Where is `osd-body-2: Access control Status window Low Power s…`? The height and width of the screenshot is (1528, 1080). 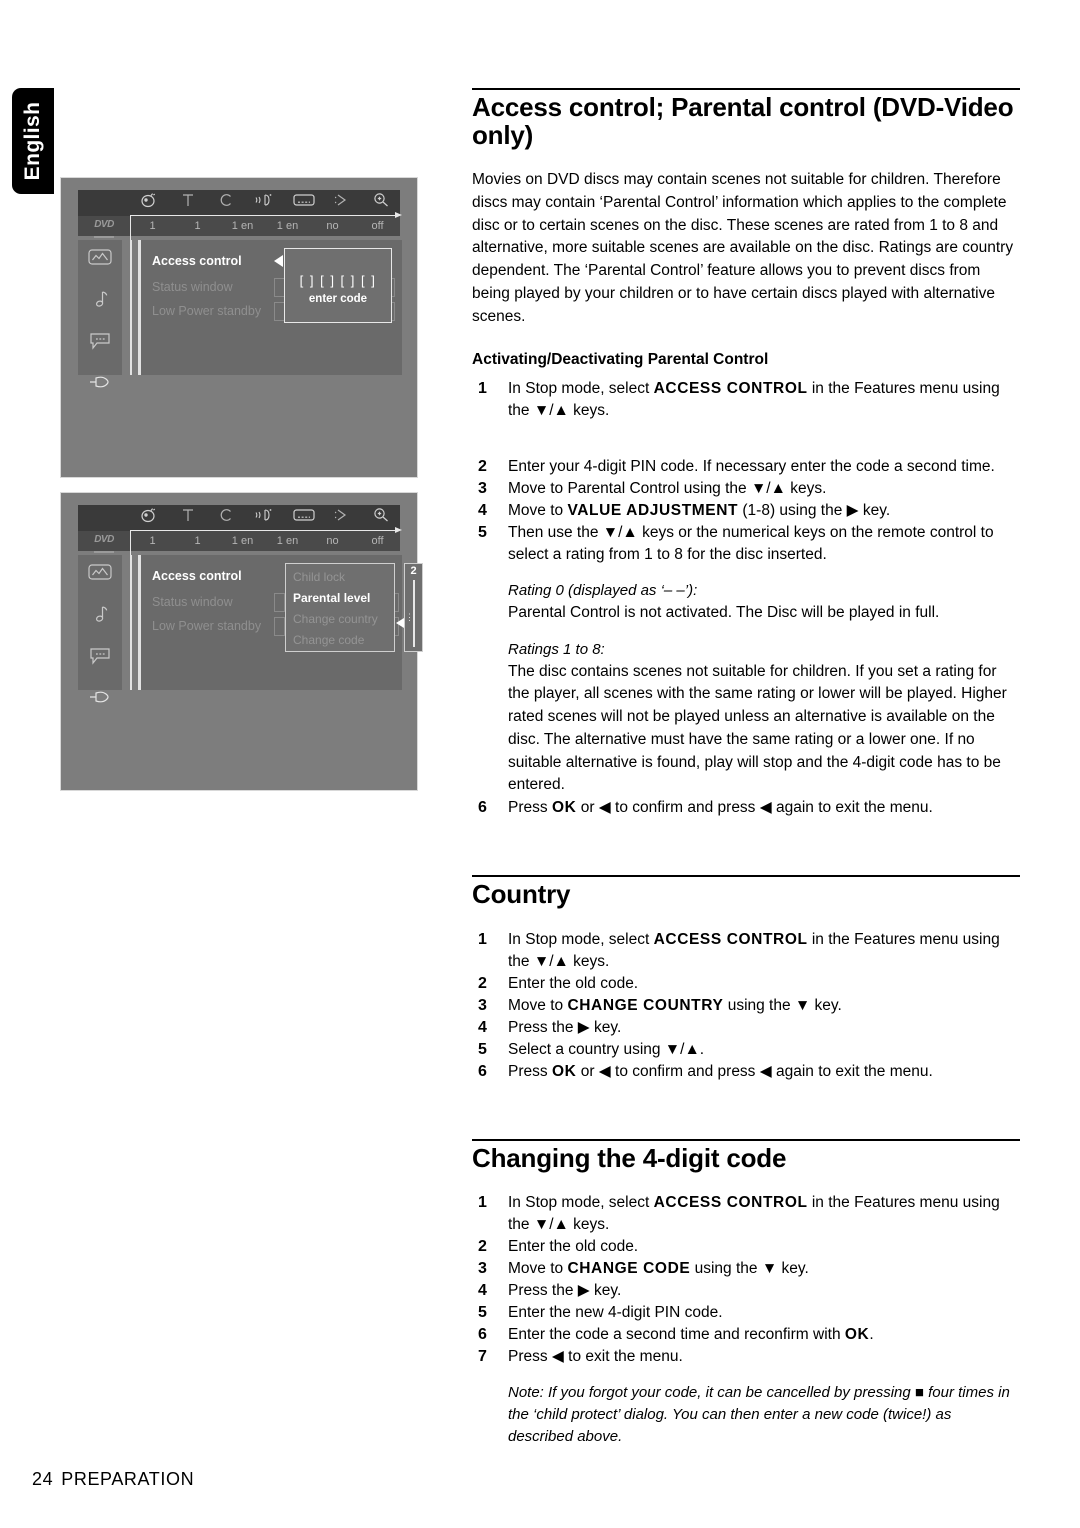
osd-body-2: Access control Status window Low Power s… is located at coordinates (250, 629).